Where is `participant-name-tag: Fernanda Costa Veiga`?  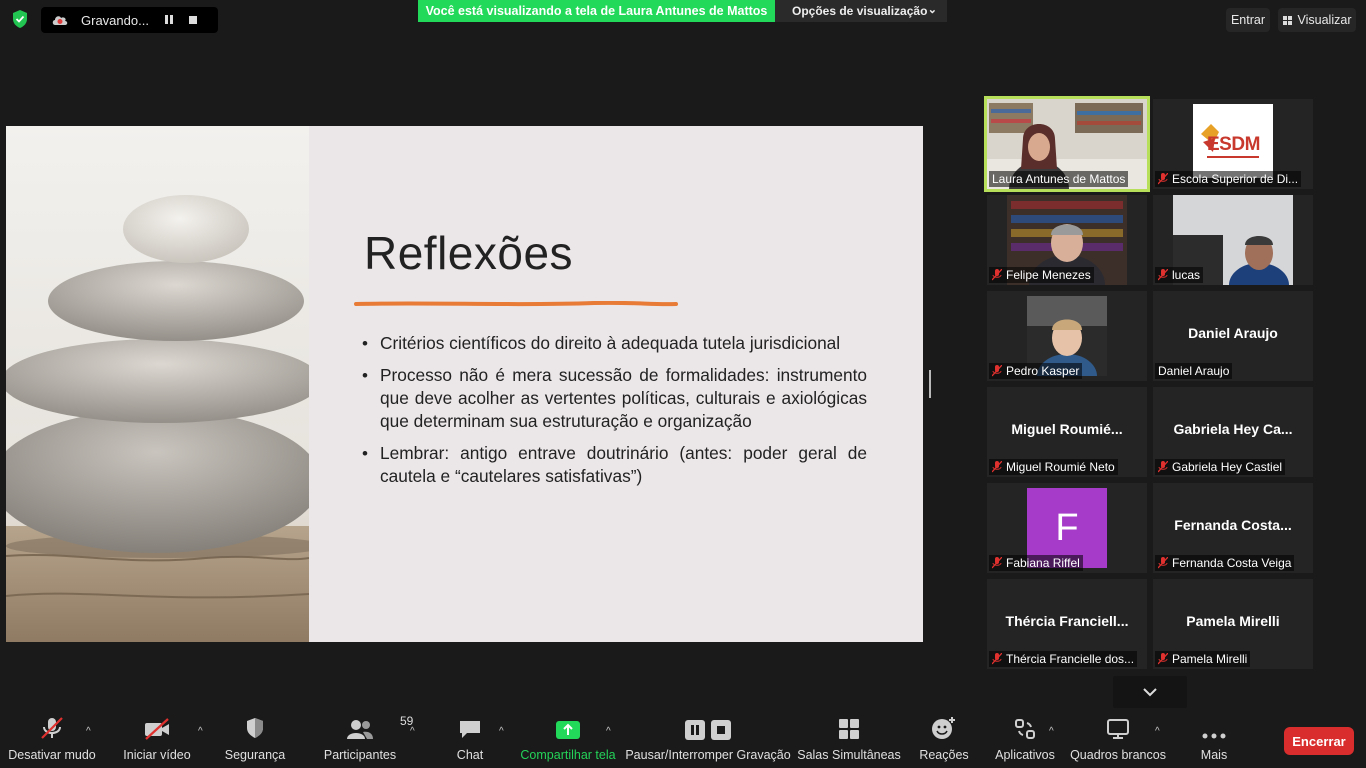
participant-name-tag: Fernanda Costa Veiga is located at coordinates (1225, 563).